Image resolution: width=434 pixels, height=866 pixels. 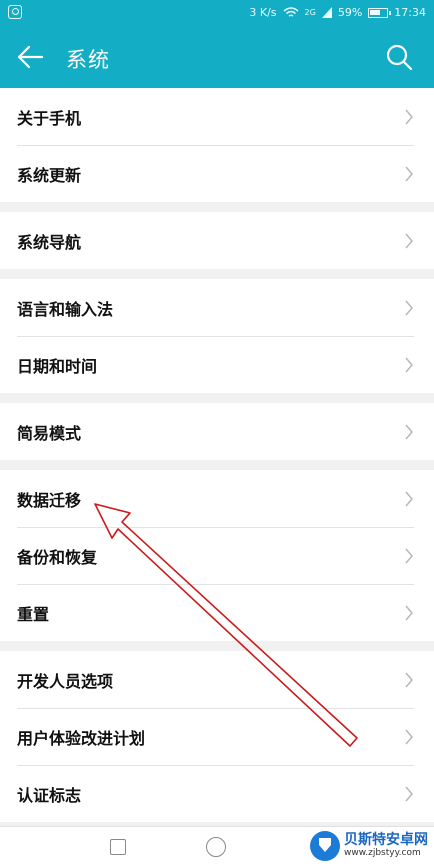 I want to click on settings-item-label: 开发人员选项, so click(x=65, y=681).